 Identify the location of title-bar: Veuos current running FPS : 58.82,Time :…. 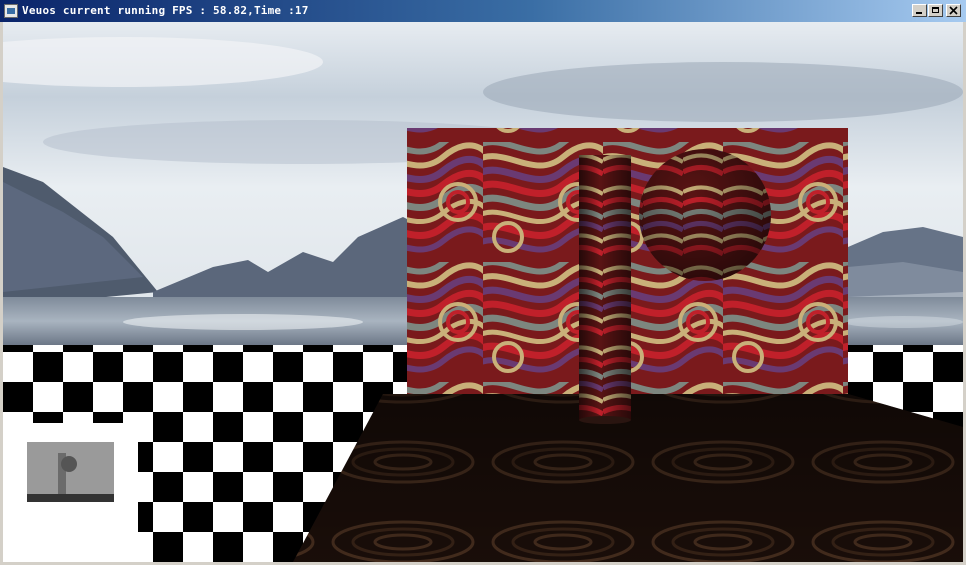
(483, 11).